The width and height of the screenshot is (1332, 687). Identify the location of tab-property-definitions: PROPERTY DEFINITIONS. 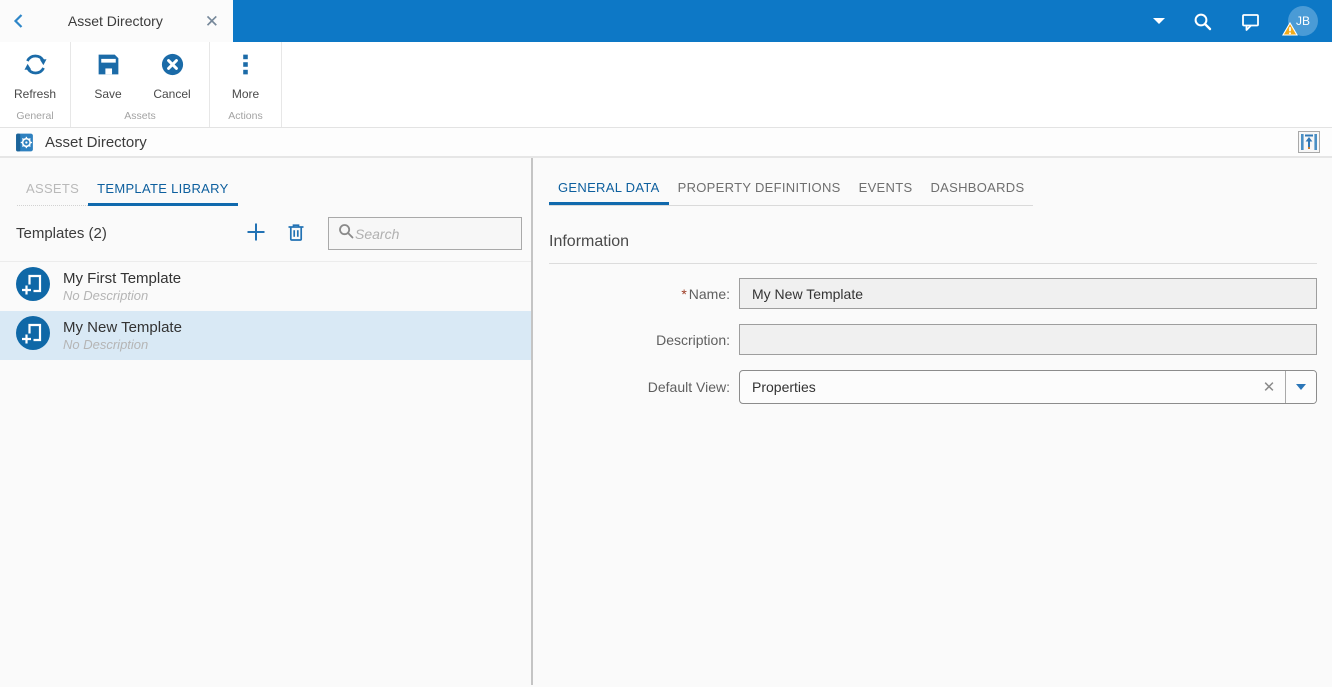
(759, 192).